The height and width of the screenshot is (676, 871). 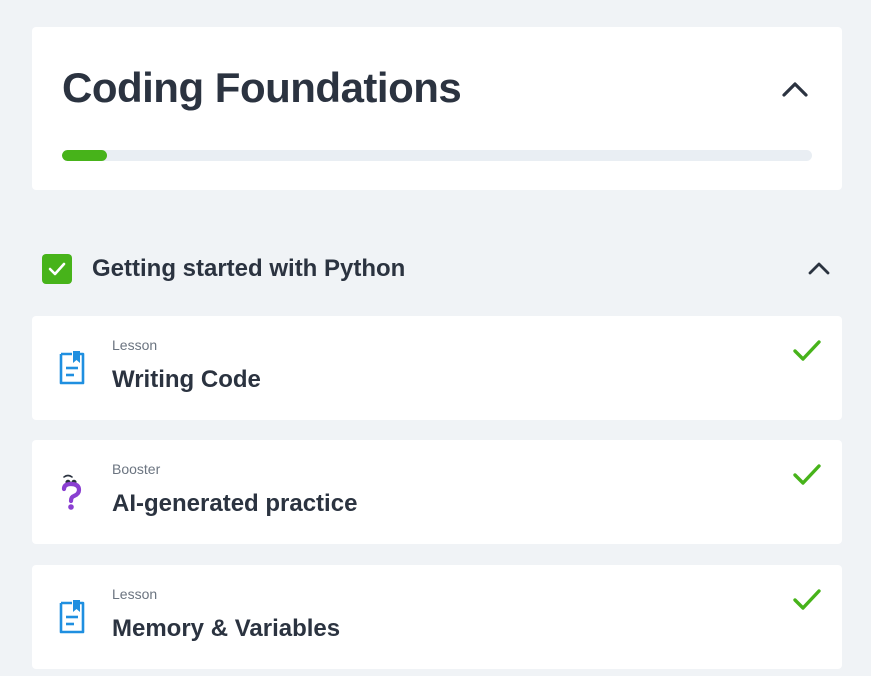 I want to click on question-mark-icon, so click(x=72, y=492).